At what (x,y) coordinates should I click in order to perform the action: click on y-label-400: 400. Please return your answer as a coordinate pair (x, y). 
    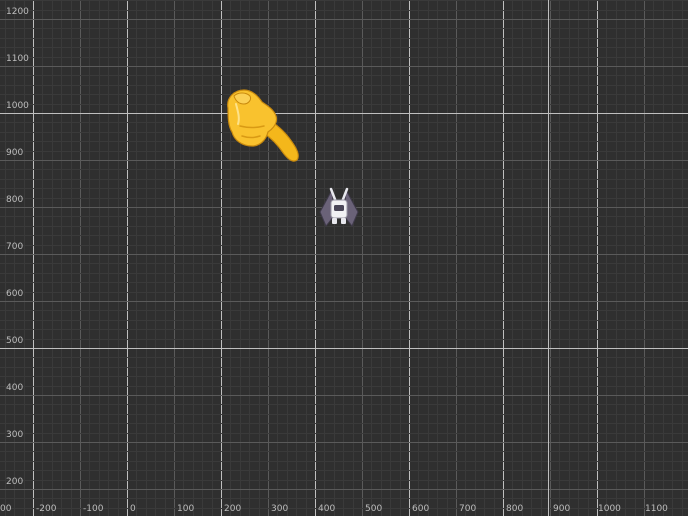
    Looking at the image, I should click on (15, 388).